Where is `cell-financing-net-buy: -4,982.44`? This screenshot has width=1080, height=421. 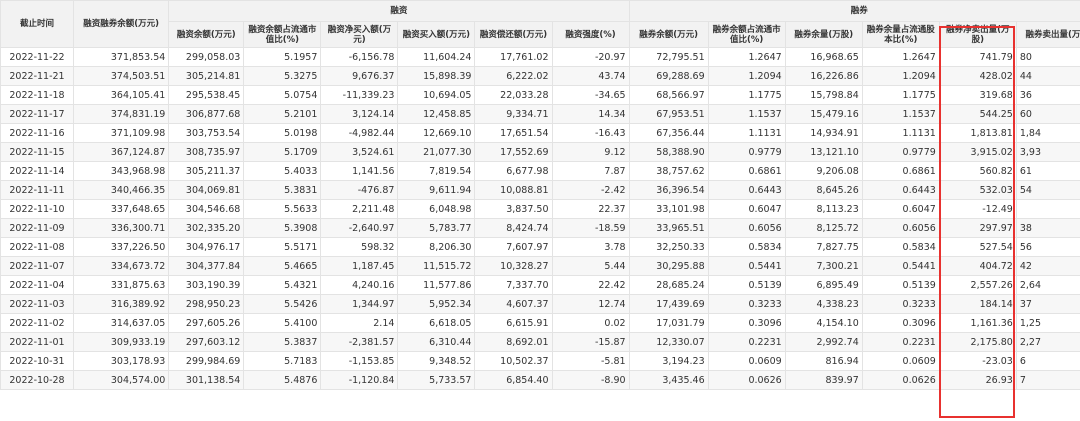
cell-financing-net-buy: -4,982.44 is located at coordinates (359, 133).